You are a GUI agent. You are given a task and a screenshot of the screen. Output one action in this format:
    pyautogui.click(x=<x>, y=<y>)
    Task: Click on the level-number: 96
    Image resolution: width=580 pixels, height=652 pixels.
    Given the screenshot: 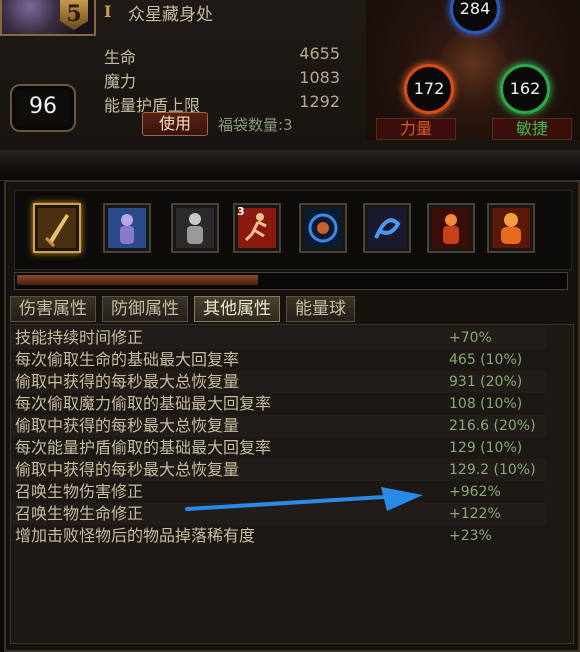 What is the action you would take?
    pyautogui.click(x=43, y=106)
    